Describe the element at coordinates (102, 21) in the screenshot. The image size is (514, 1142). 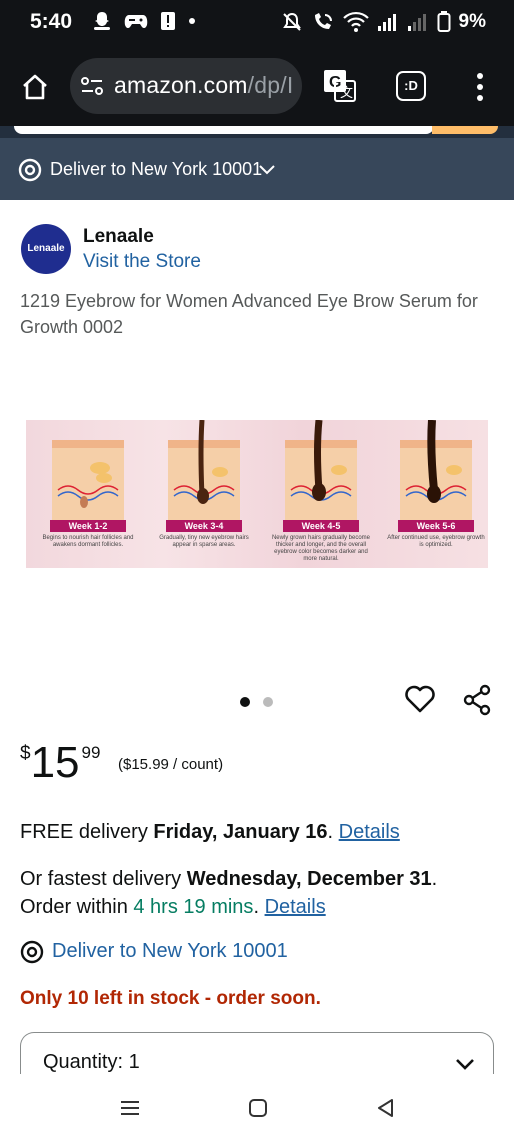
I see `snapchat-icon` at that location.